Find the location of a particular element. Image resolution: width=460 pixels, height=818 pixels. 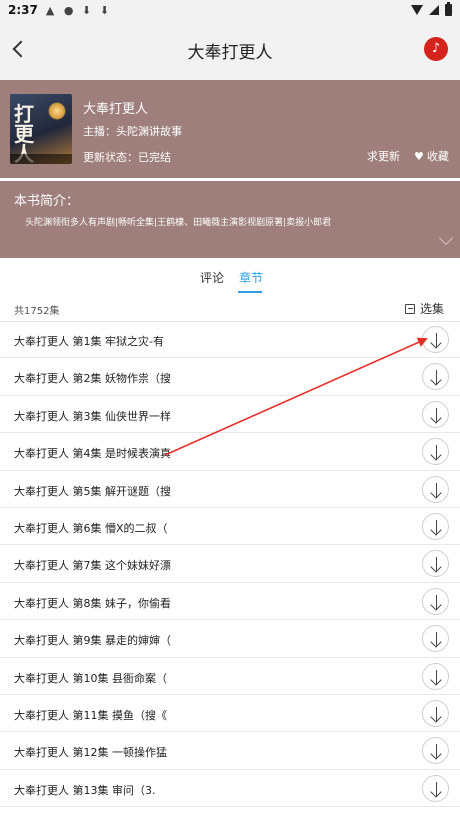

music-note-button: ♪ is located at coordinates (436, 49).